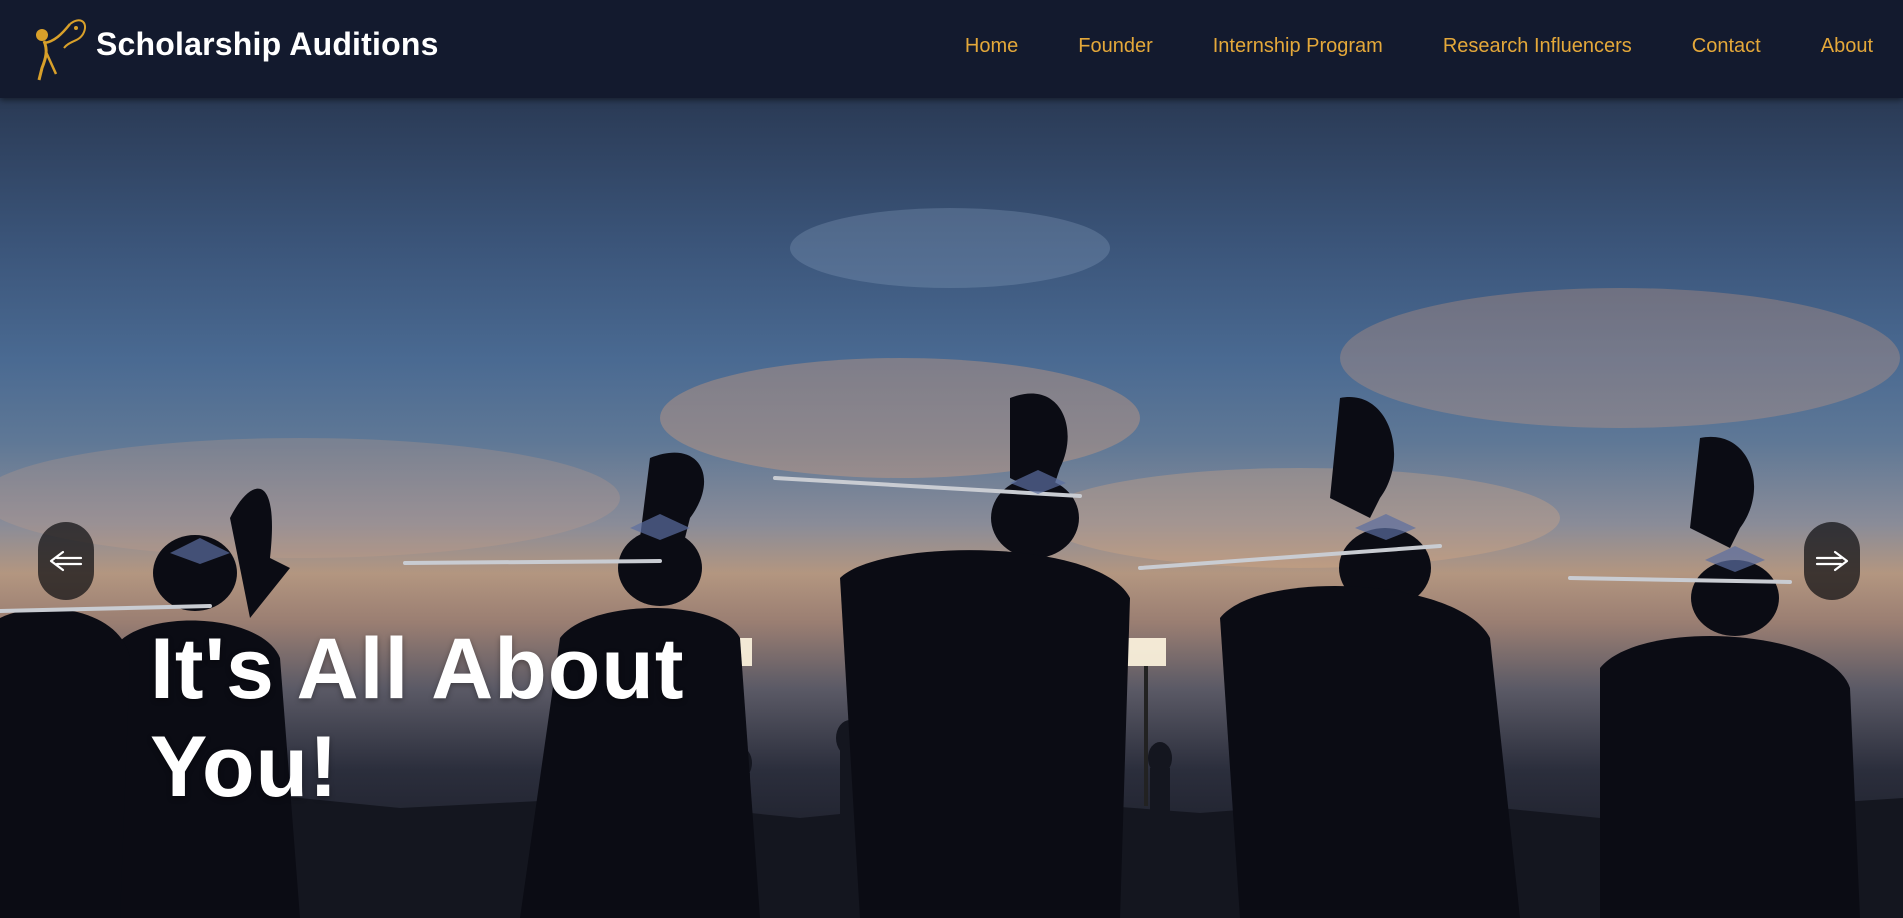 Image resolution: width=1903 pixels, height=918 pixels. What do you see at coordinates (1115, 46) in the screenshot?
I see `nav-item-founder: Founder` at bounding box center [1115, 46].